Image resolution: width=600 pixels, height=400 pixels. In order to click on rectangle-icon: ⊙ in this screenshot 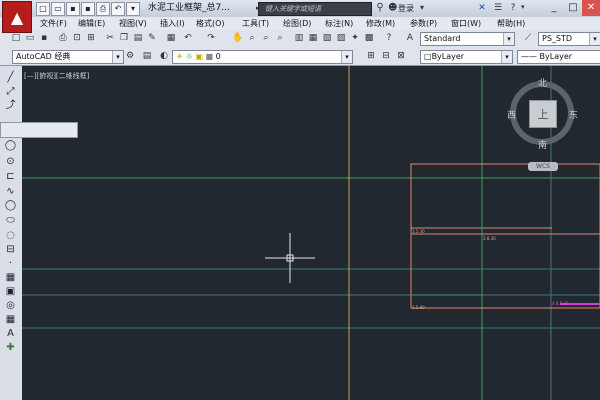, I will do `click(10, 162)`.